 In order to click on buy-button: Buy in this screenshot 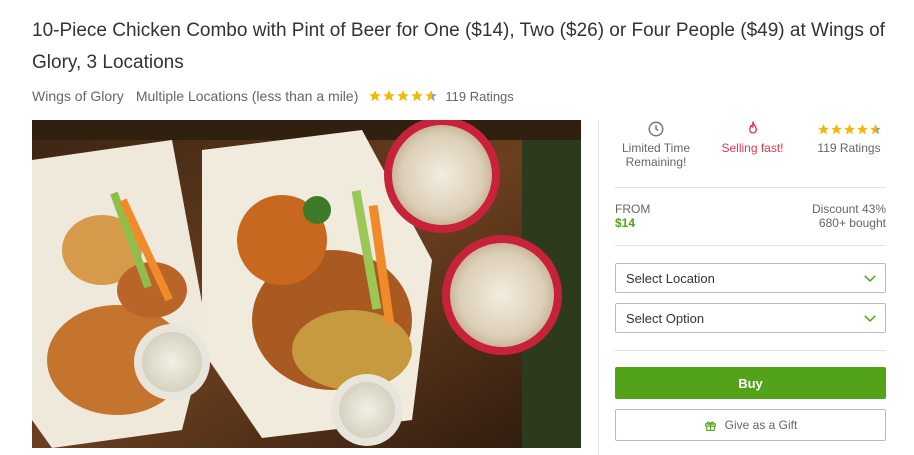, I will do `click(750, 383)`.